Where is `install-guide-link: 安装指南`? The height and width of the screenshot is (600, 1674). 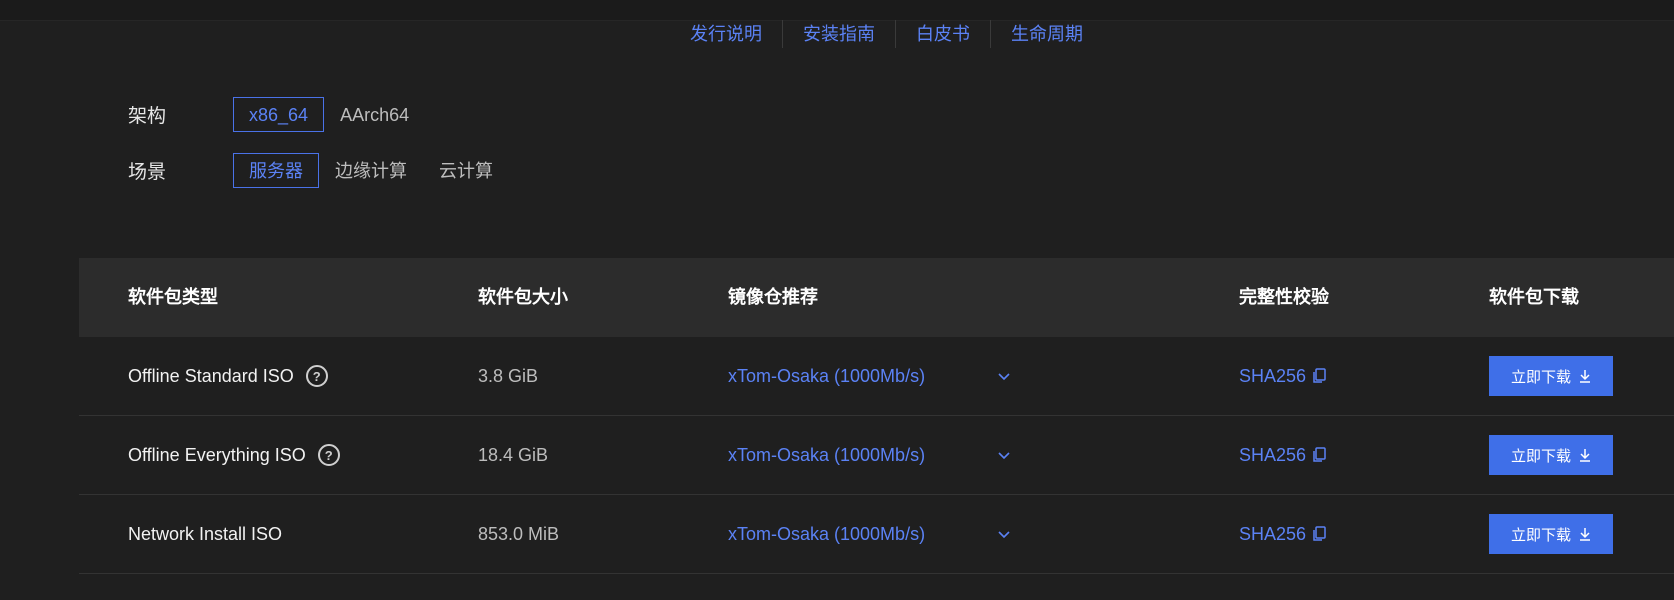
install-guide-link: 安装指南 is located at coordinates (839, 34).